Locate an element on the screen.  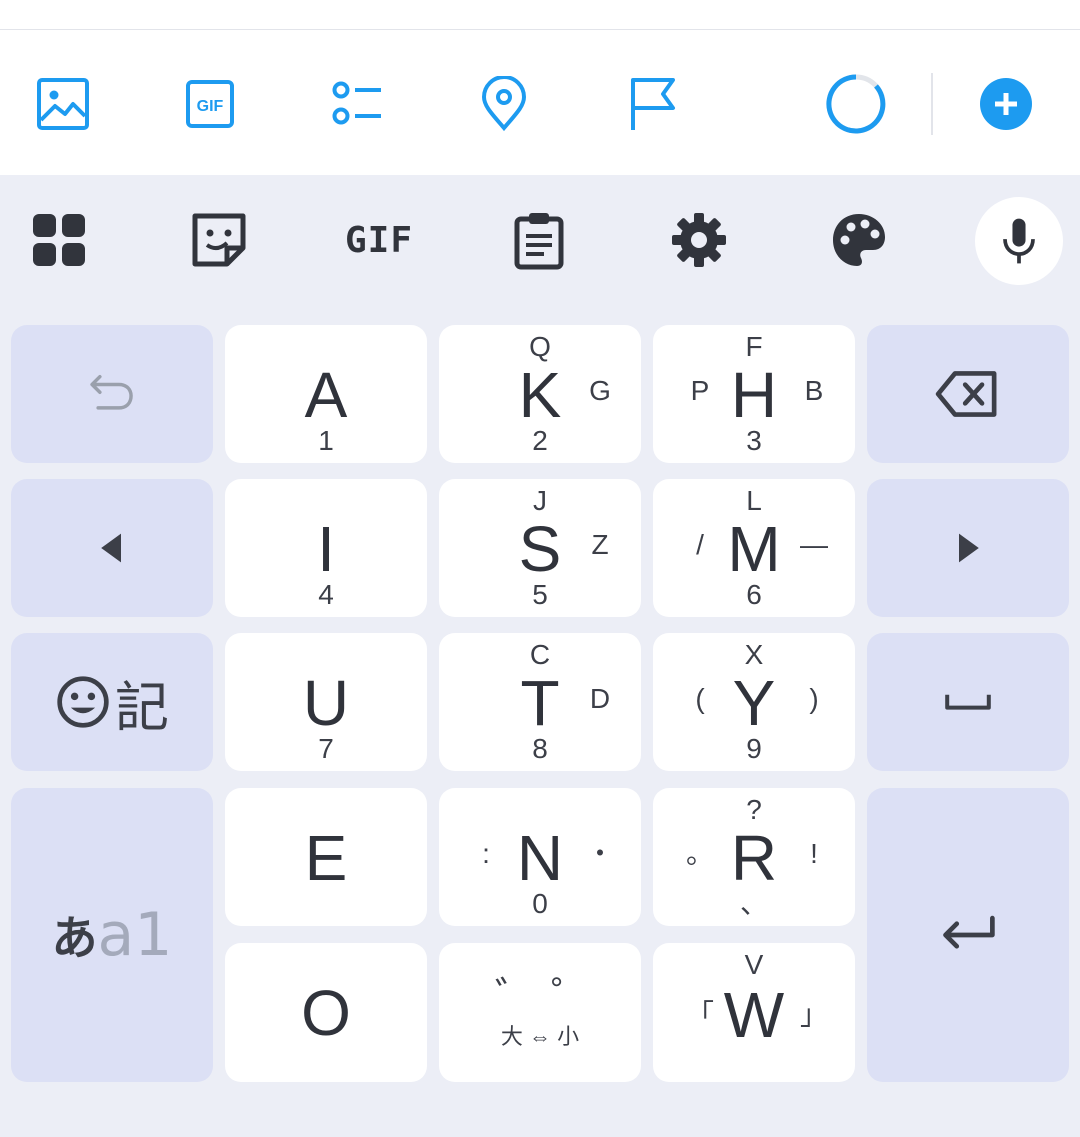
grid-icon is located at coordinates (59, 240).